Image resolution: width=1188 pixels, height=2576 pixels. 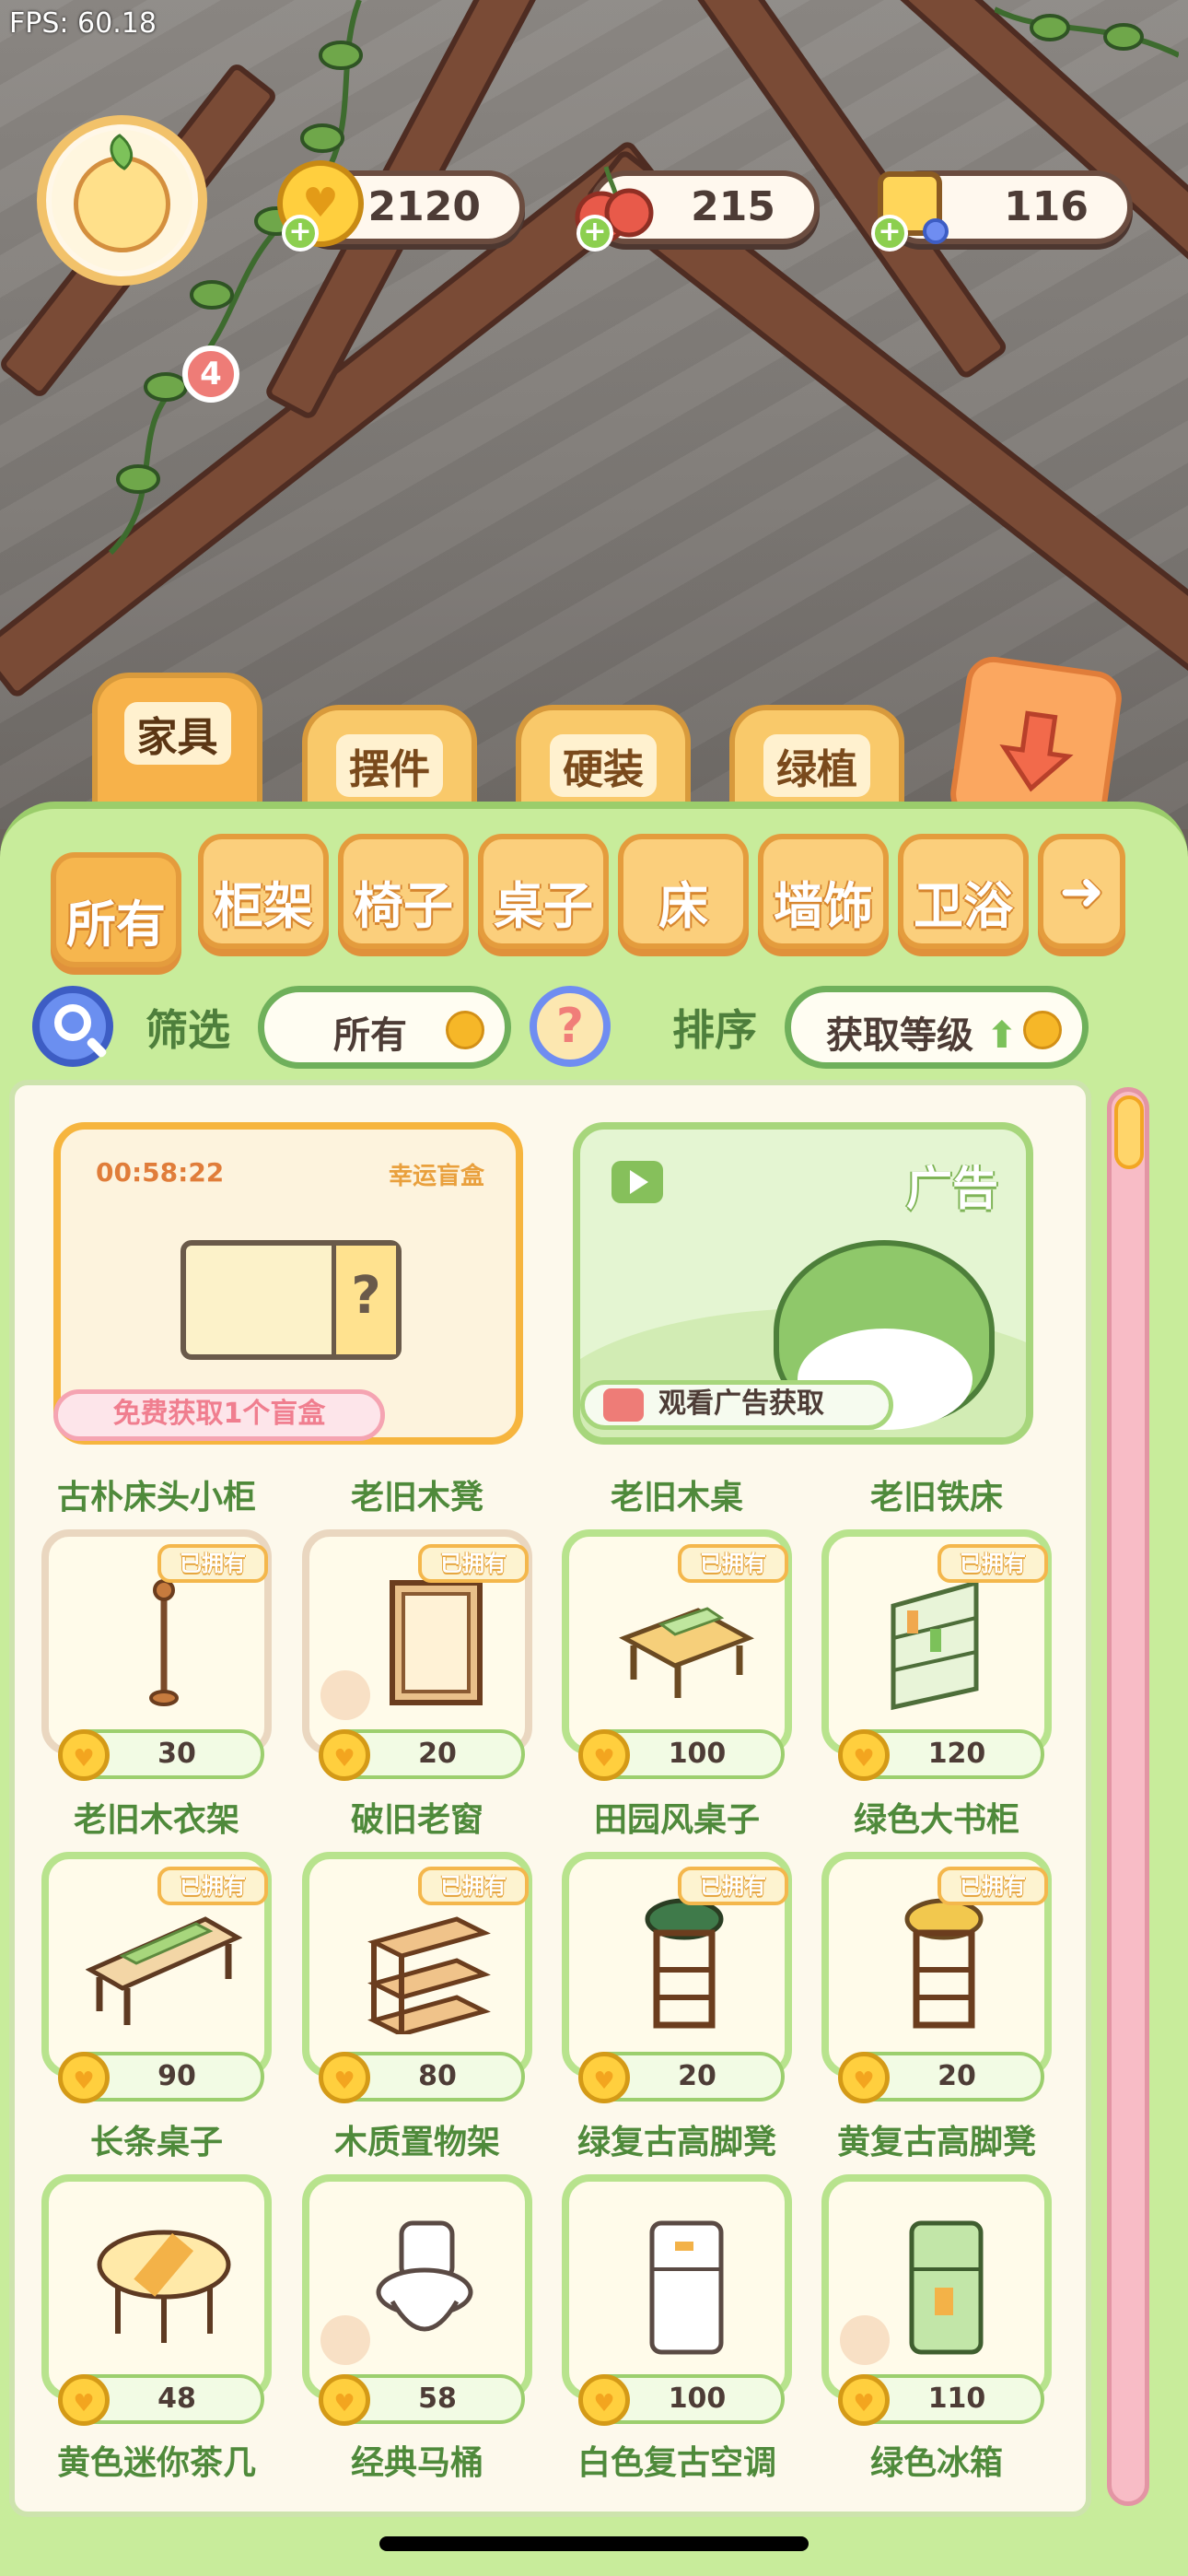 What do you see at coordinates (417, 1978) in the screenshot?
I see `item-card: 已拥有 80` at bounding box center [417, 1978].